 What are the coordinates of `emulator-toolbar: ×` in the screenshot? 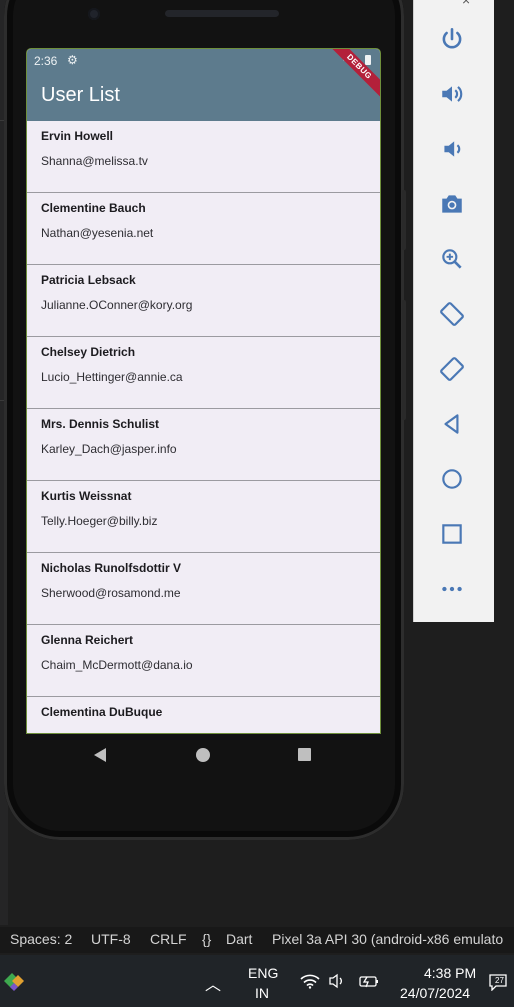 It's located at (453, 311).